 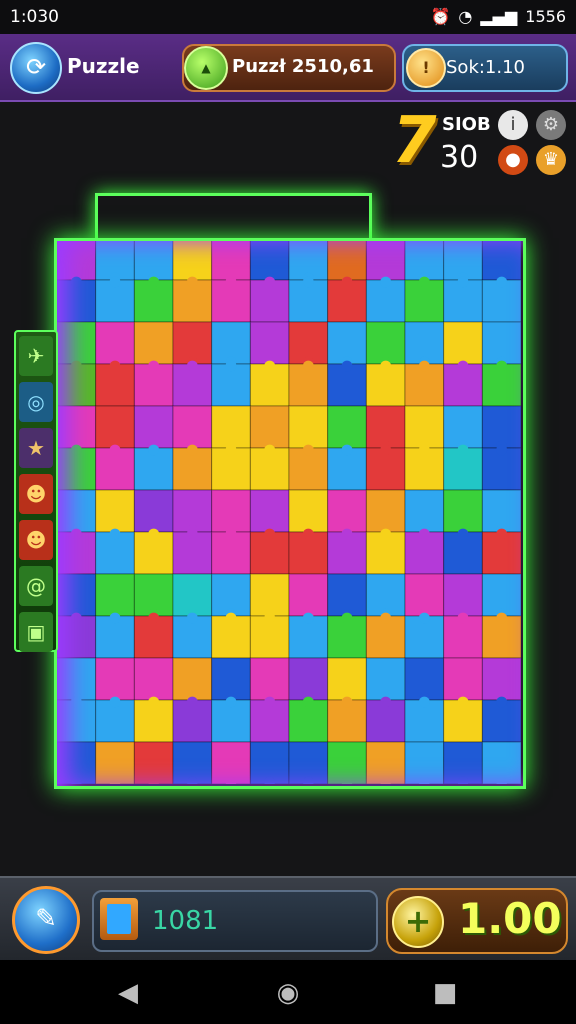 I want to click on home-icon: ◉, so click(x=288, y=993).